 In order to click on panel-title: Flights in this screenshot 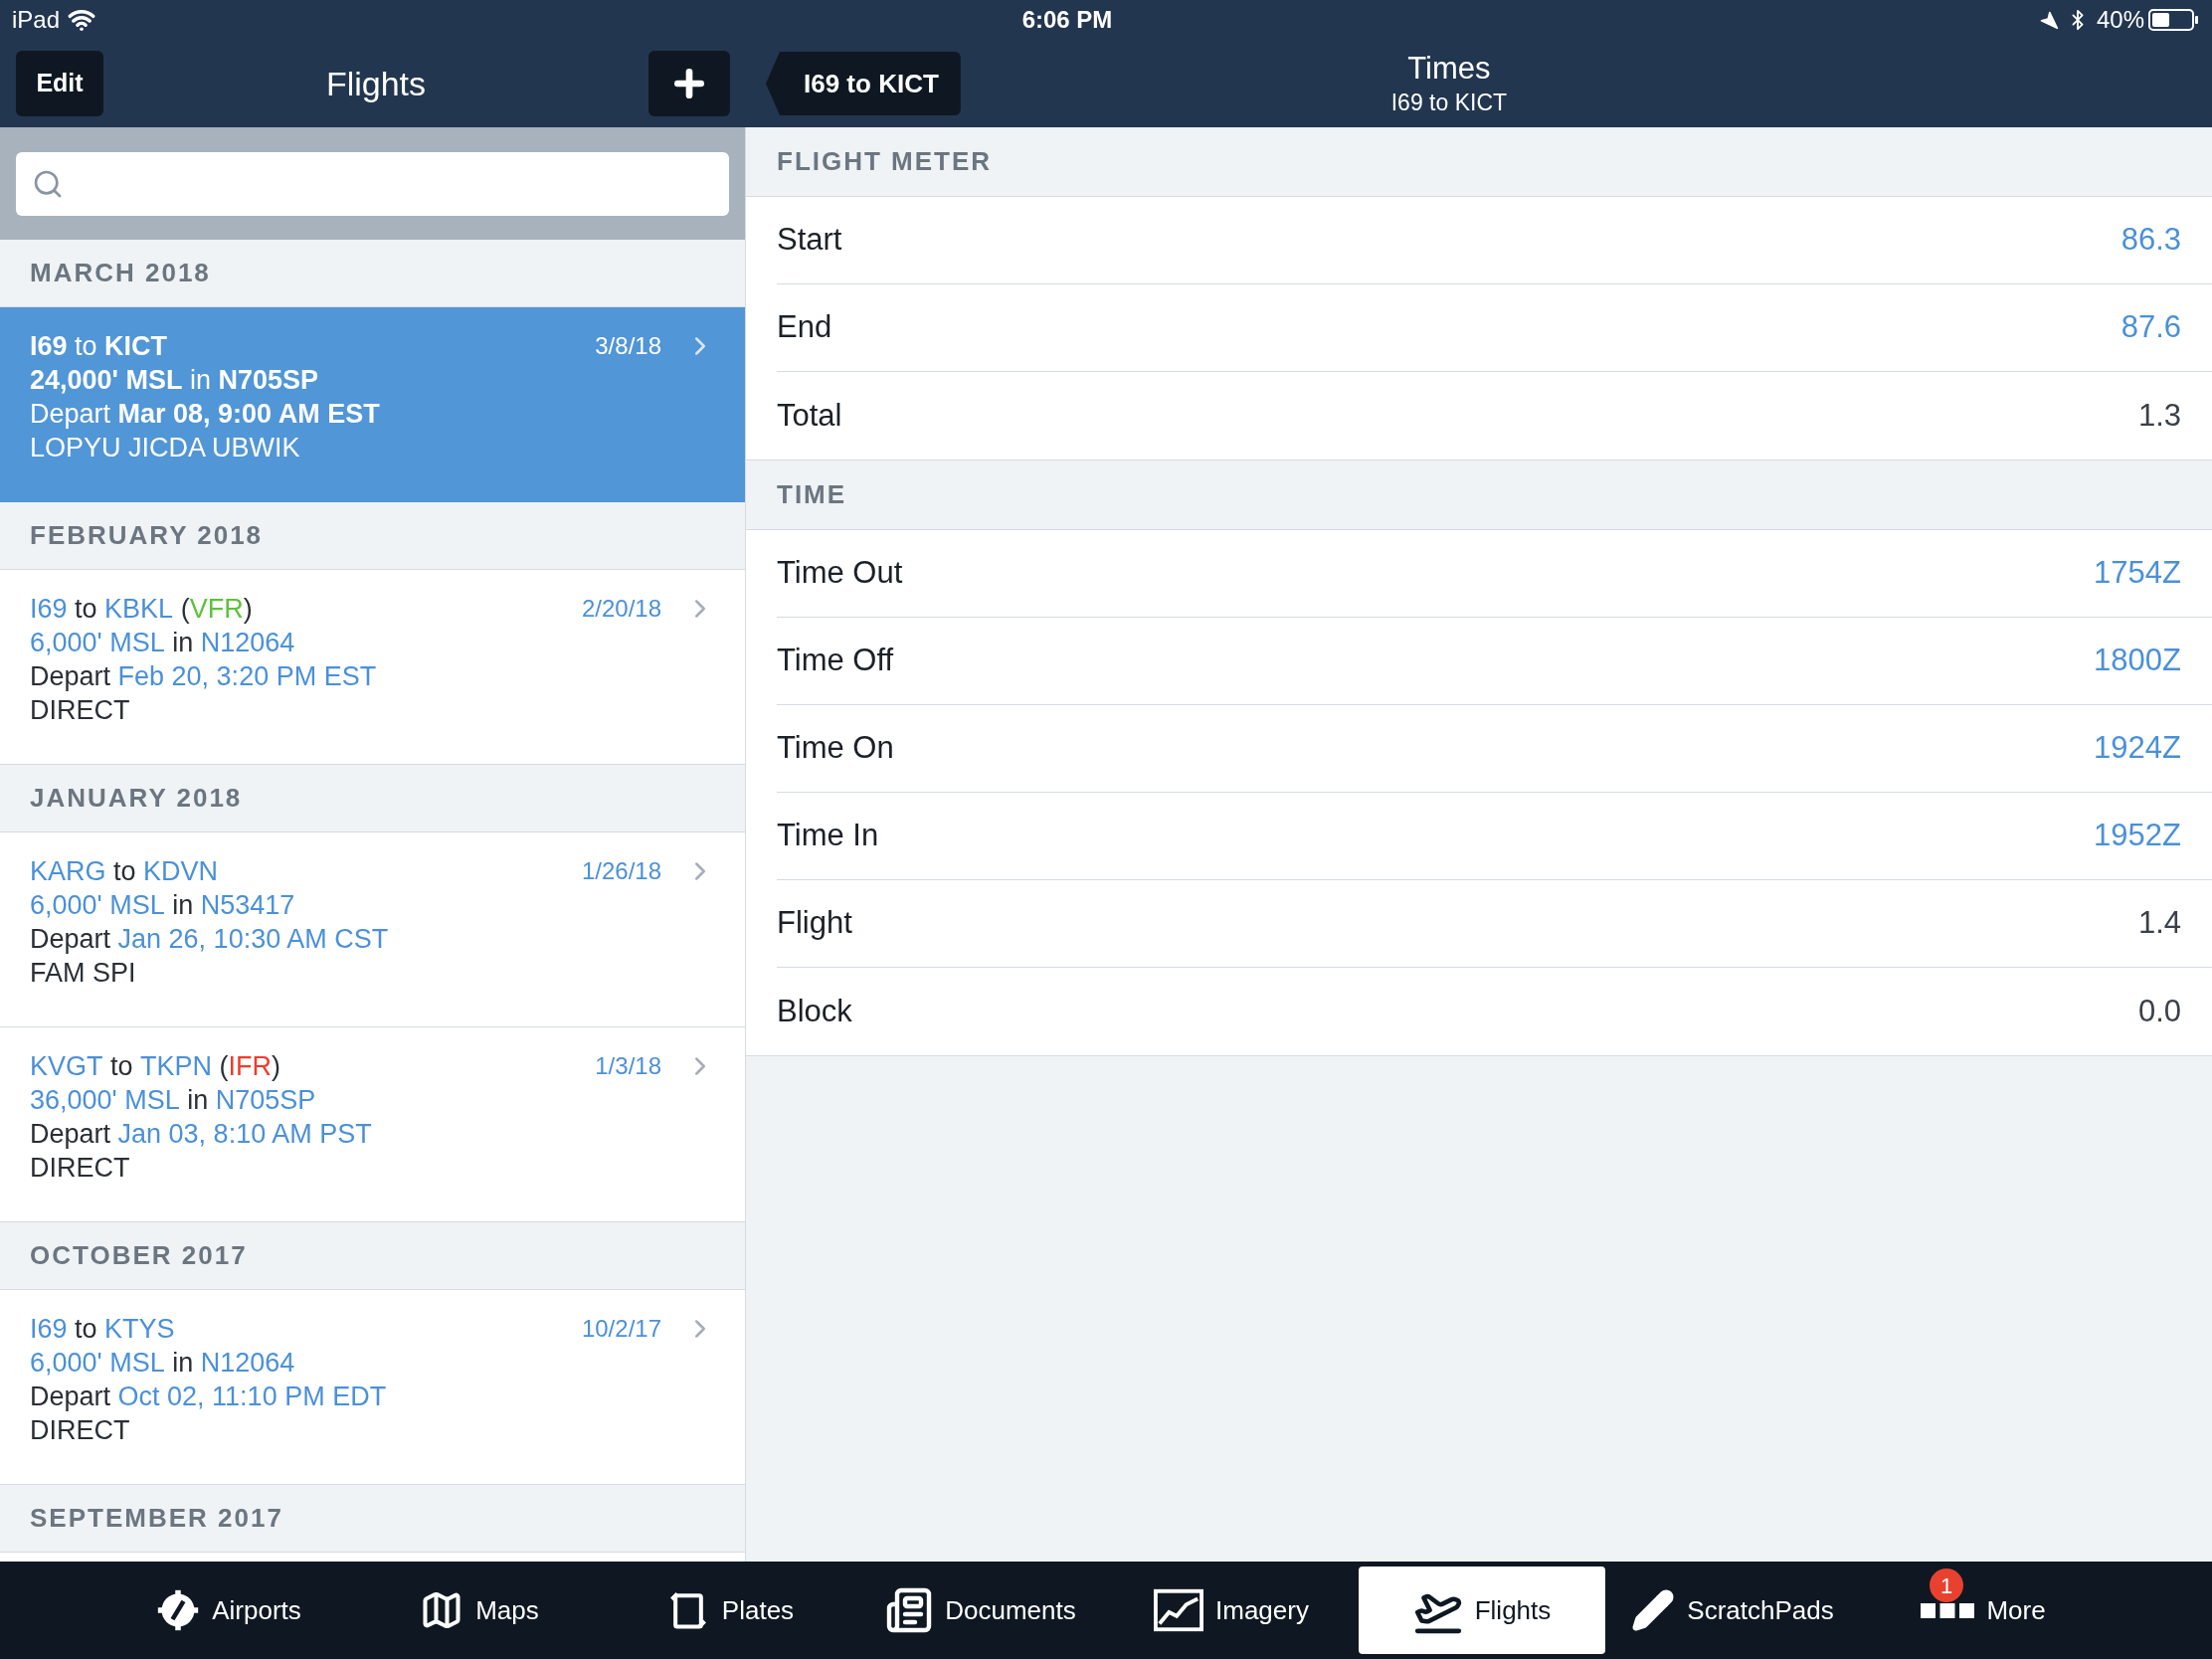, I will do `click(376, 83)`.